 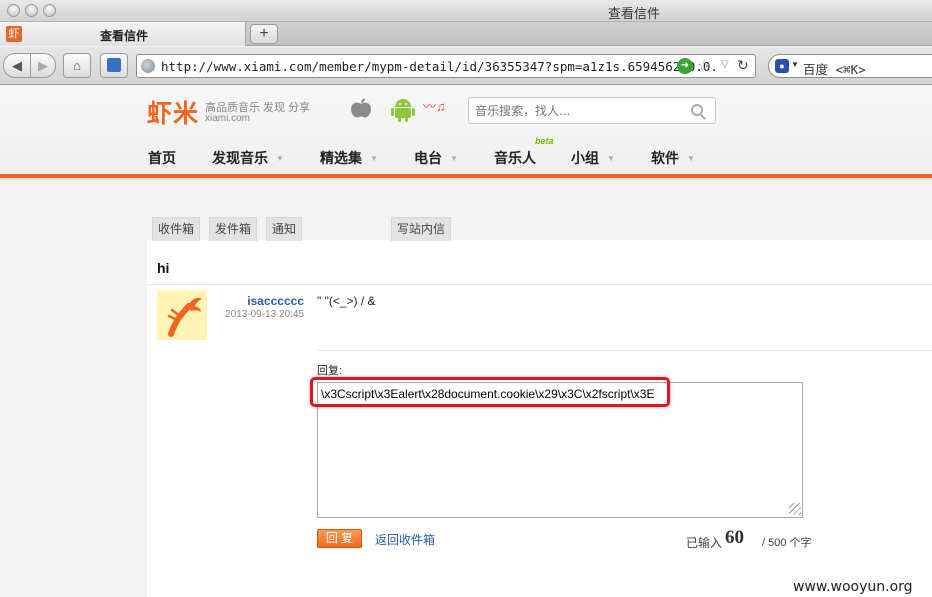 I want to click on site-search-box, so click(x=592, y=110).